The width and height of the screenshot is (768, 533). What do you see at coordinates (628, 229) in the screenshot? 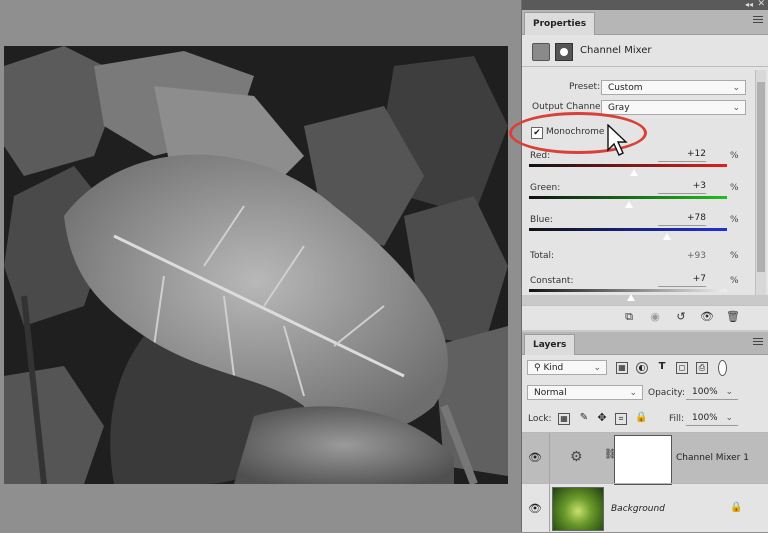
I see `blue-slider-track` at bounding box center [628, 229].